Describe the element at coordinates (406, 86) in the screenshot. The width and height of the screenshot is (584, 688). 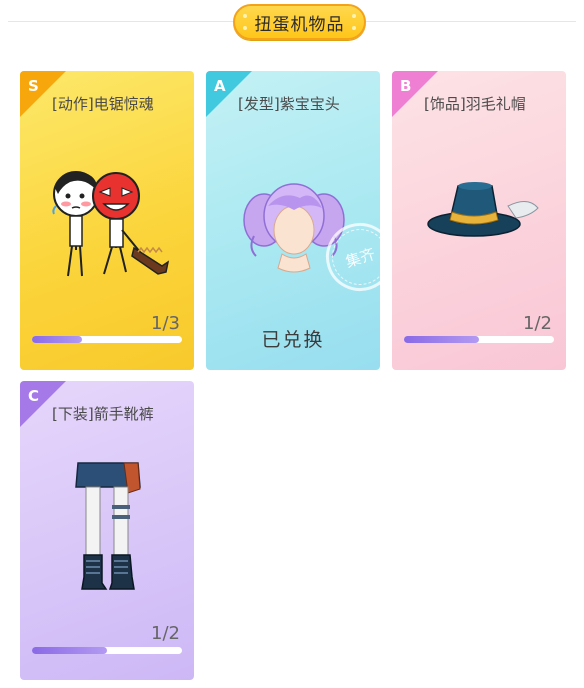
I see `rank-letter: B` at that location.